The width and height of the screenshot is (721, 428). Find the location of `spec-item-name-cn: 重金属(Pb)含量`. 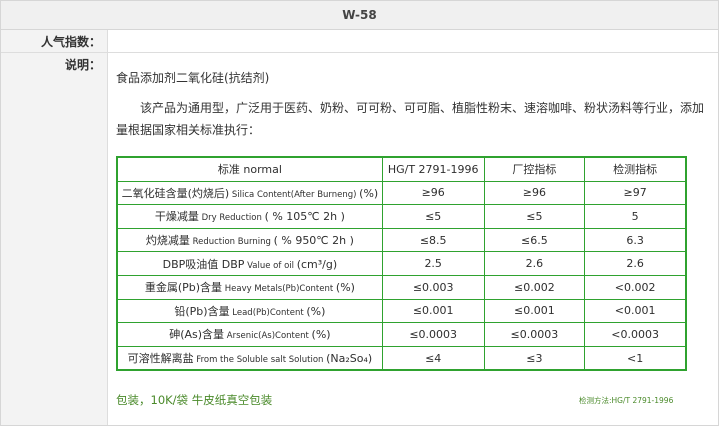

spec-item-name-cn: 重金属(Pb)含量 is located at coordinates (183, 288).